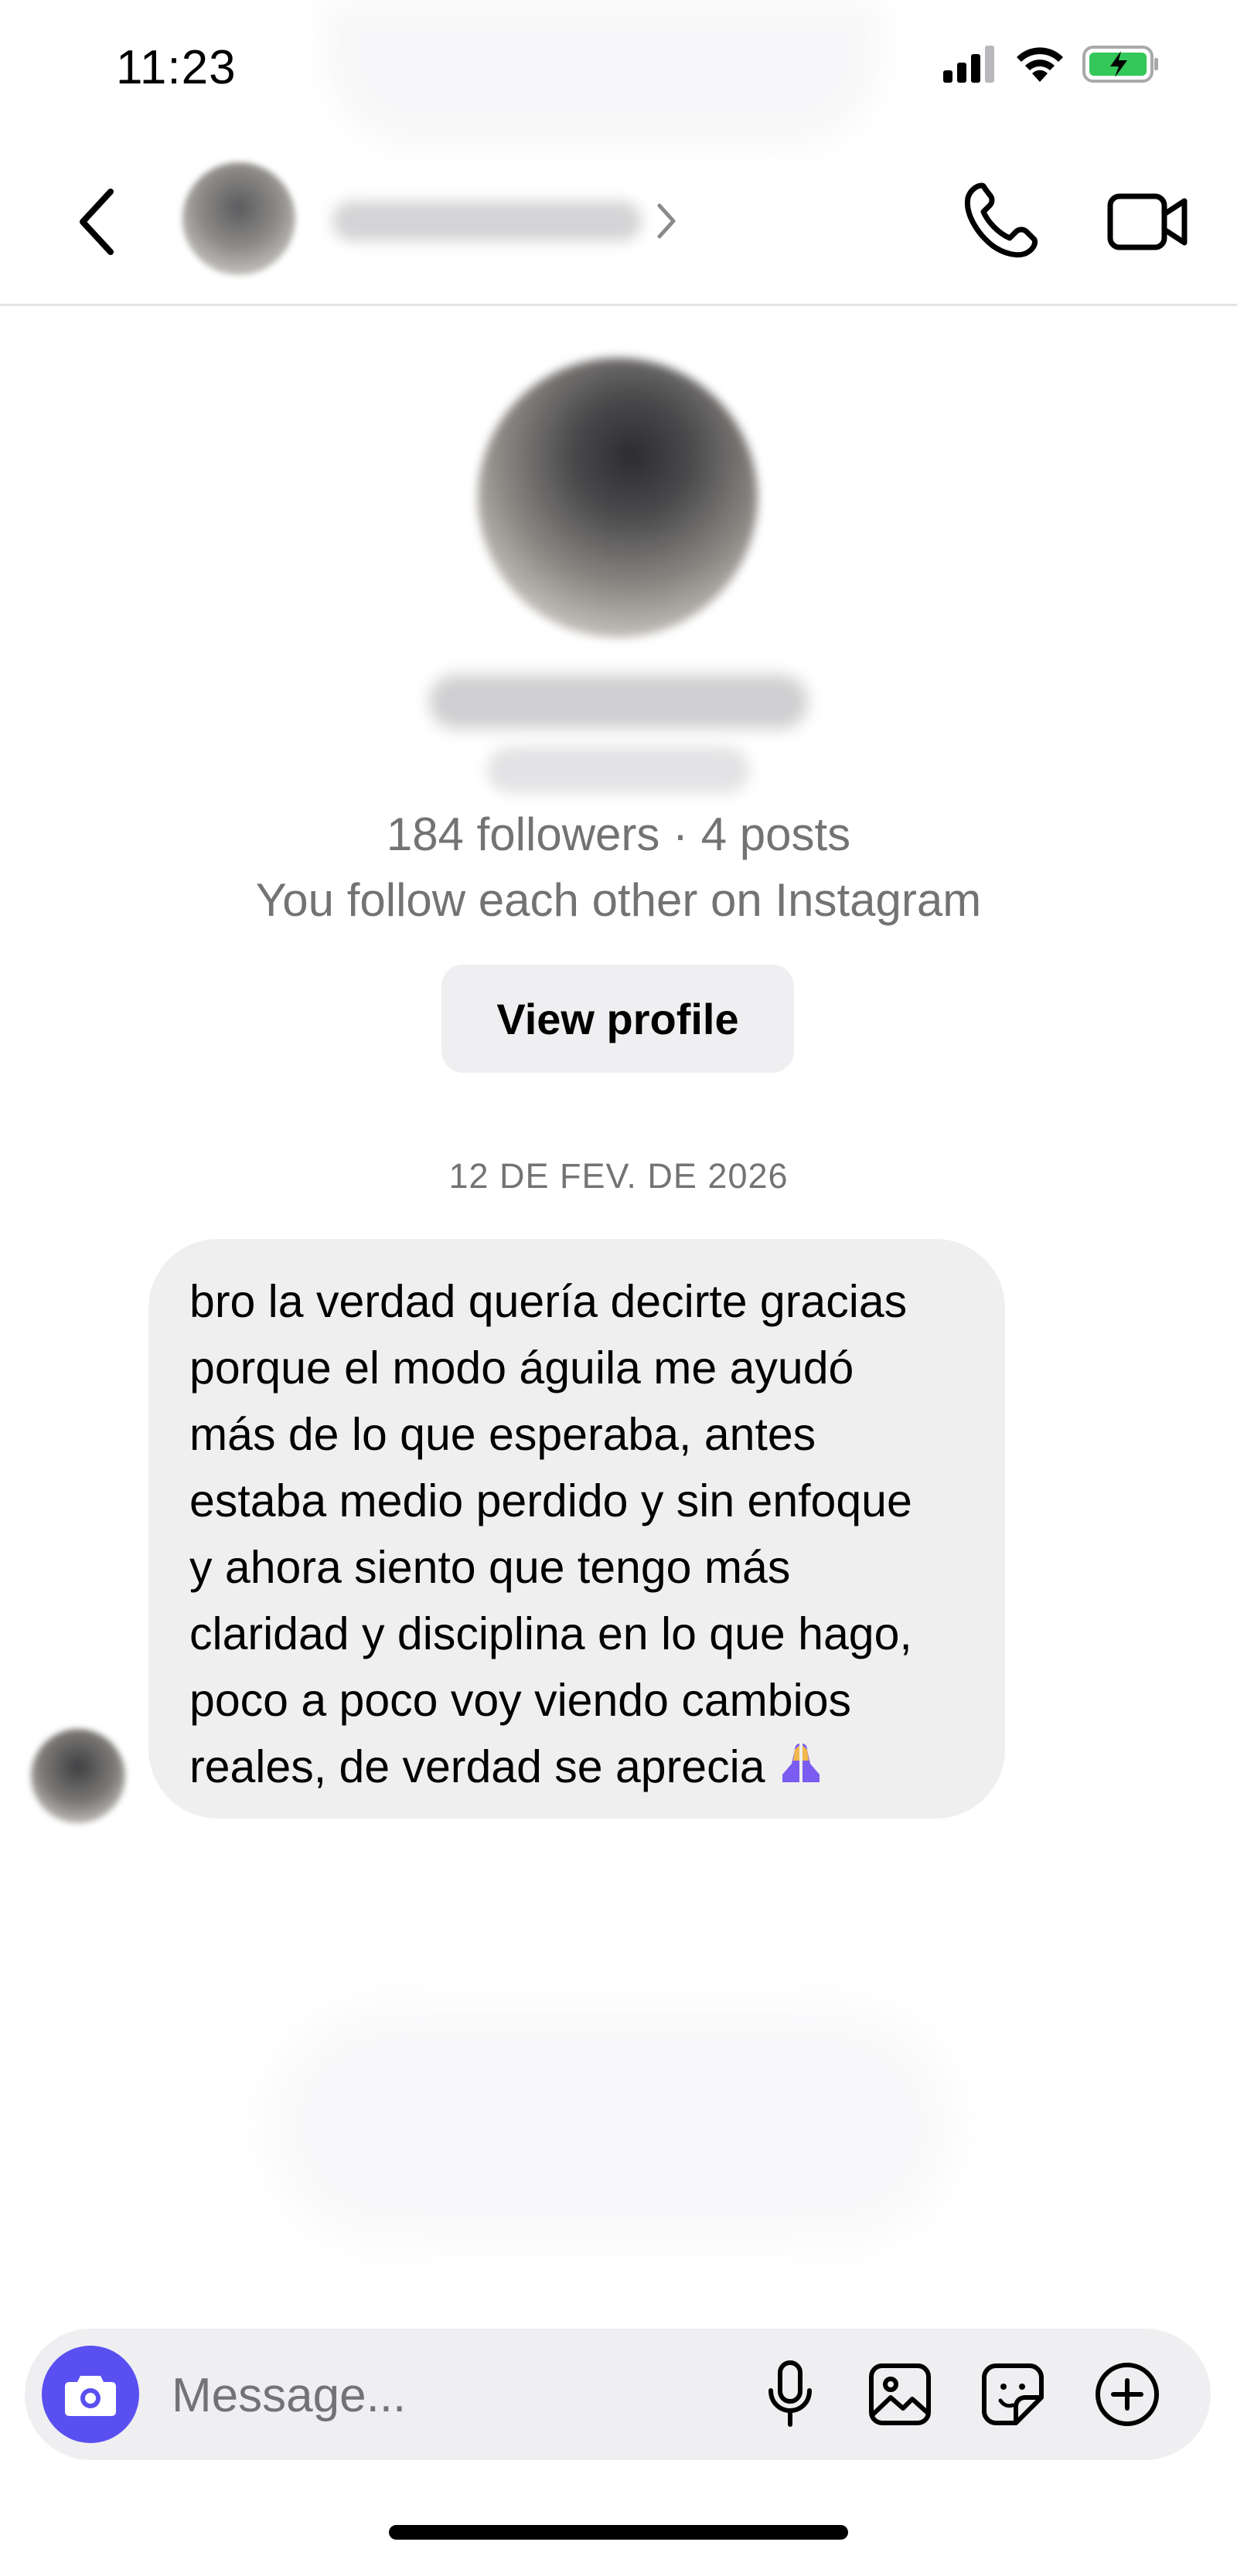  Describe the element at coordinates (450, 2395) in the screenshot. I see `message-input` at that location.